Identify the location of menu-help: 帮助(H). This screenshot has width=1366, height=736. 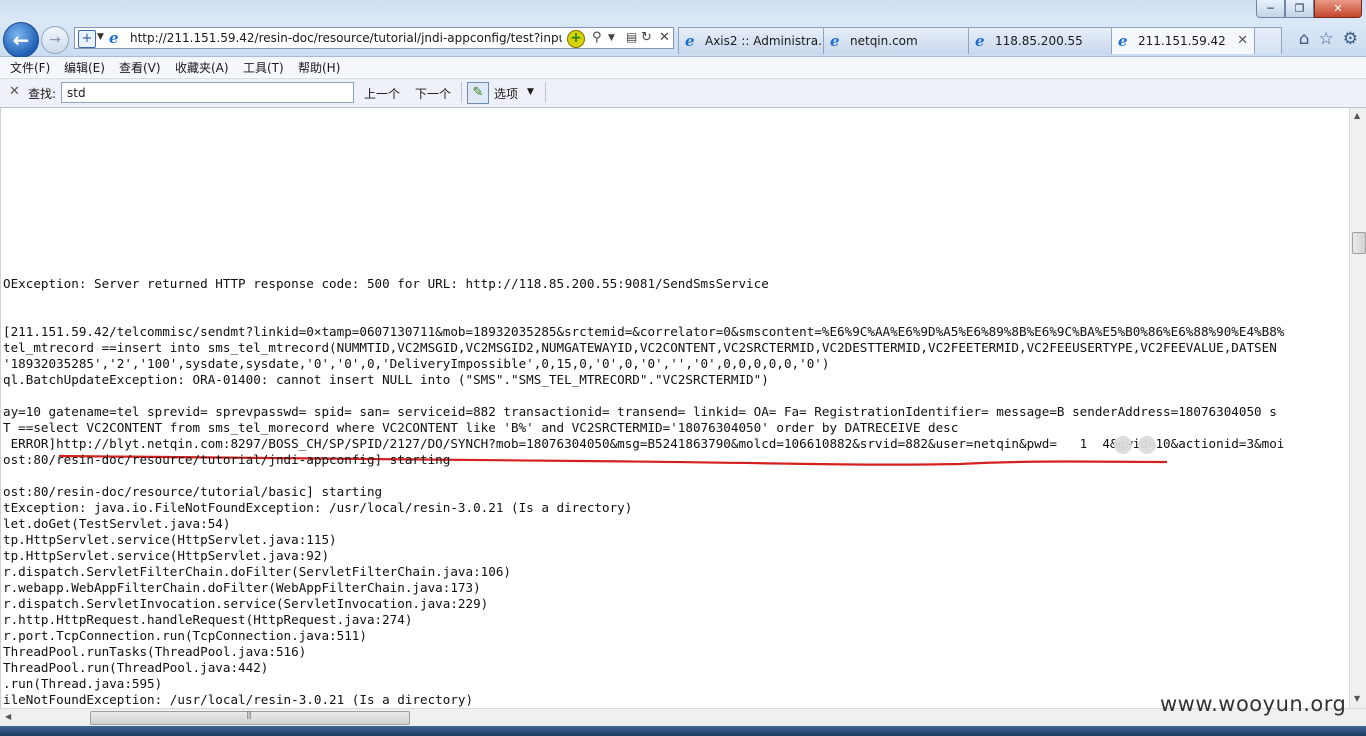
(319, 67).